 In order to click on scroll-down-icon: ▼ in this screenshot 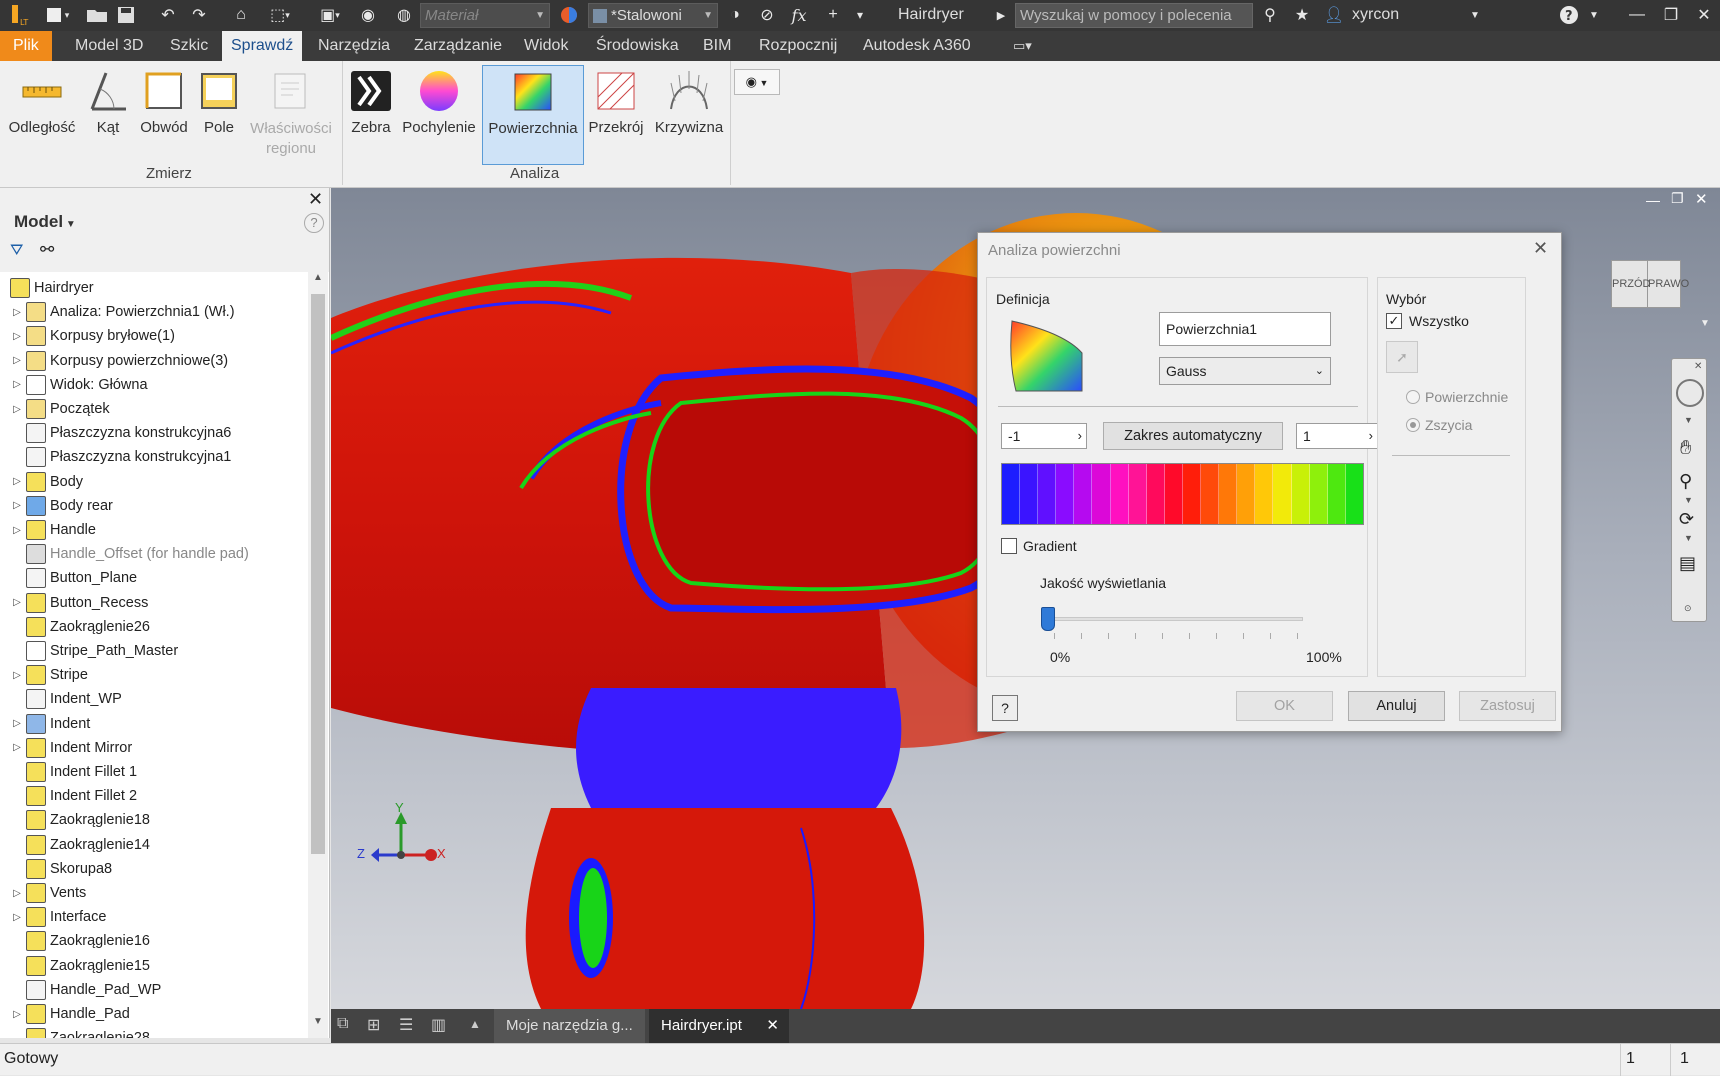, I will do `click(318, 1026)`.